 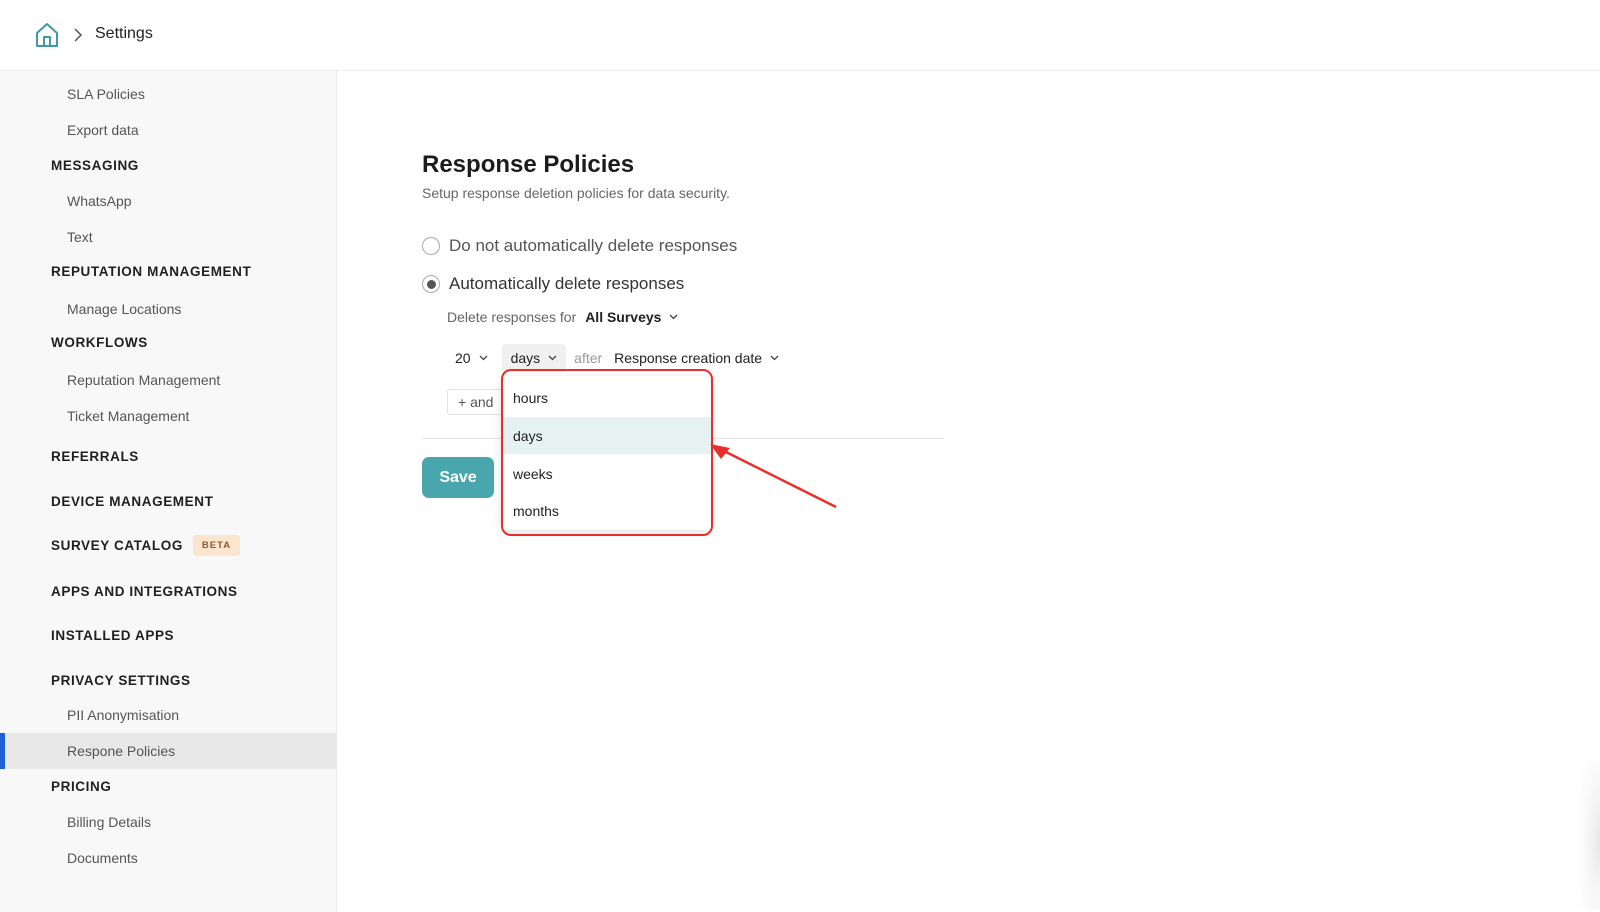 What do you see at coordinates (128, 416) in the screenshot?
I see `sidebar-item-label: Ticket Management` at bounding box center [128, 416].